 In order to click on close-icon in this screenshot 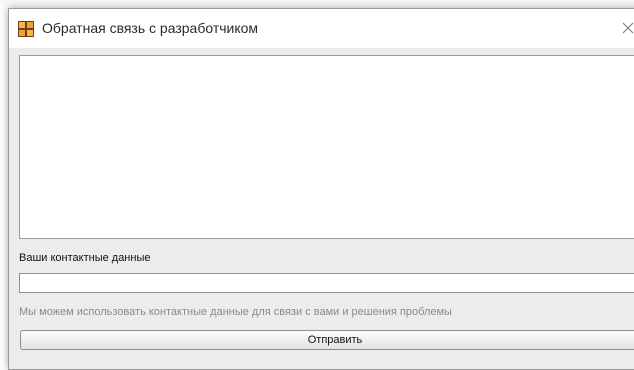, I will do `click(628, 28)`.